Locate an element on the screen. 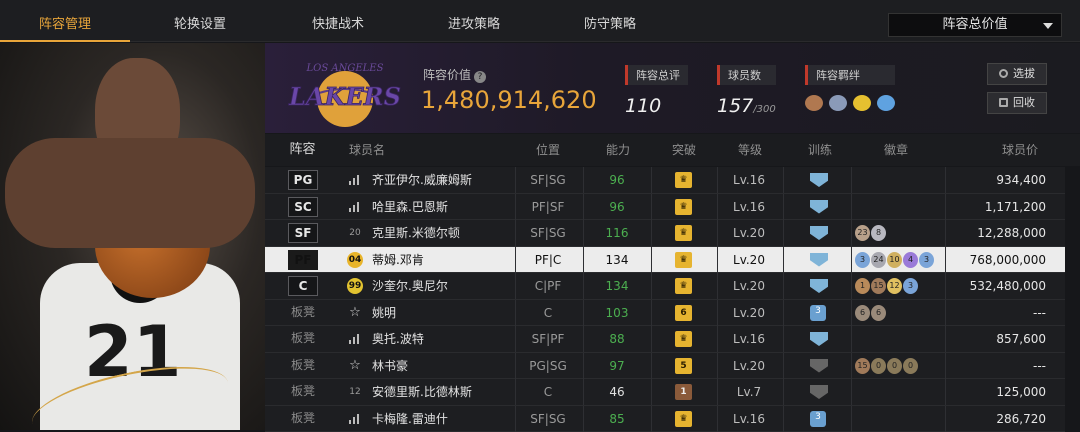 The image size is (1080, 432). bond-icon-bronze is located at coordinates (814, 103).